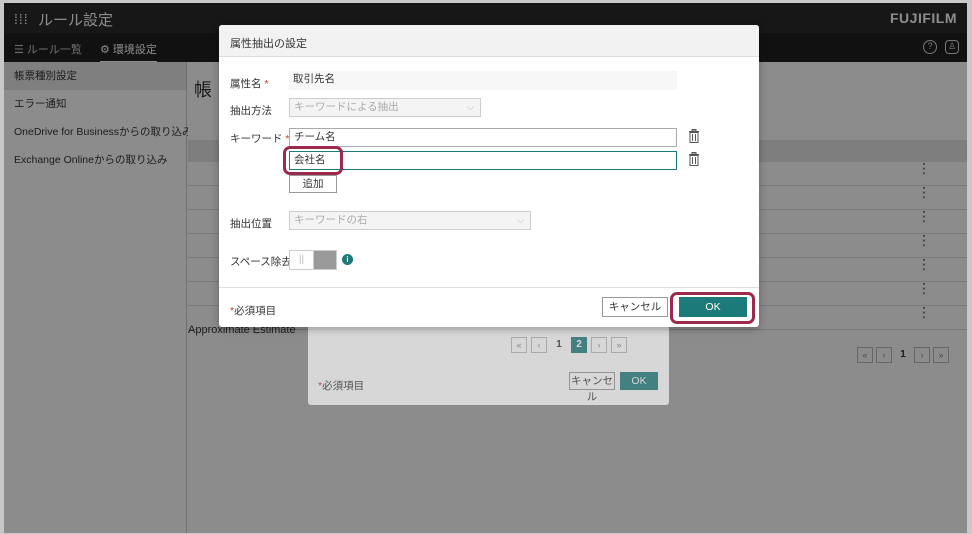 The width and height of the screenshot is (972, 534). Describe the element at coordinates (483, 80) in the screenshot. I see `attr-name-field: 取引先名` at that location.